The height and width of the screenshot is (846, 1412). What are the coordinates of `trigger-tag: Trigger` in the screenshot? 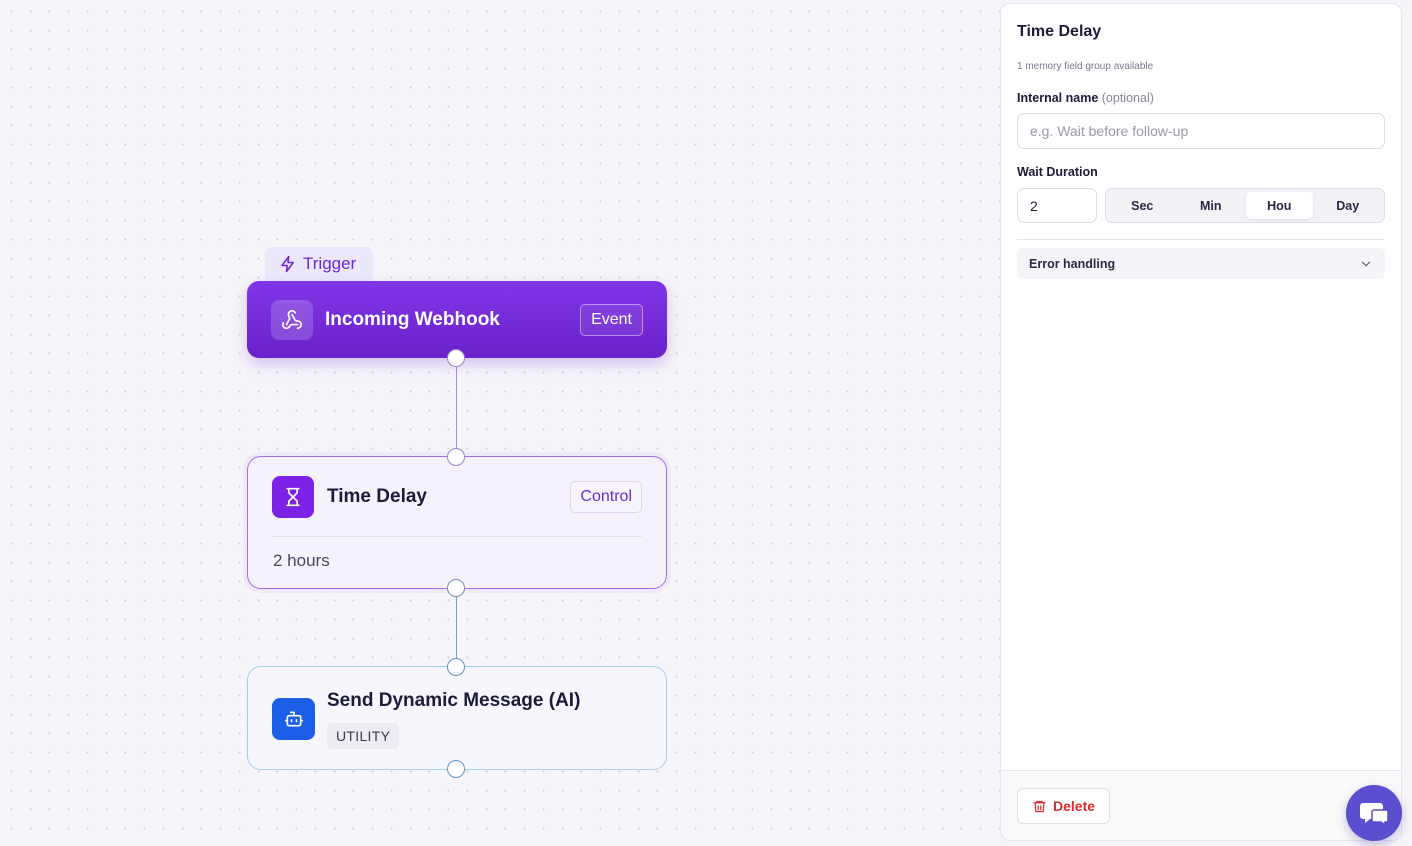 It's located at (319, 264).